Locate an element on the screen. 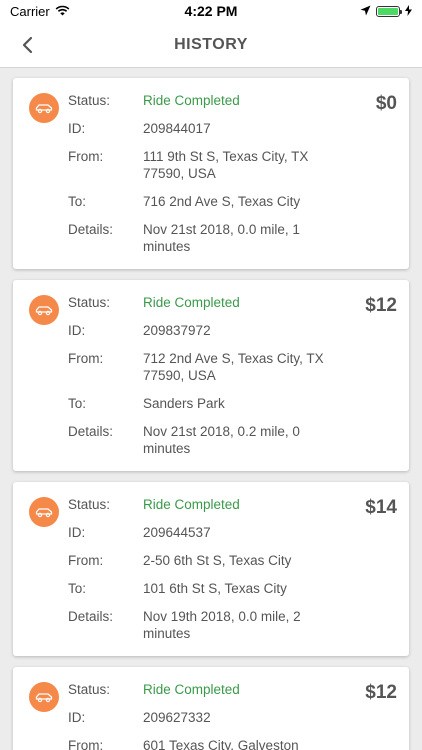 The width and height of the screenshot is (422, 750). status-bar-right is located at coordinates (386, 11).